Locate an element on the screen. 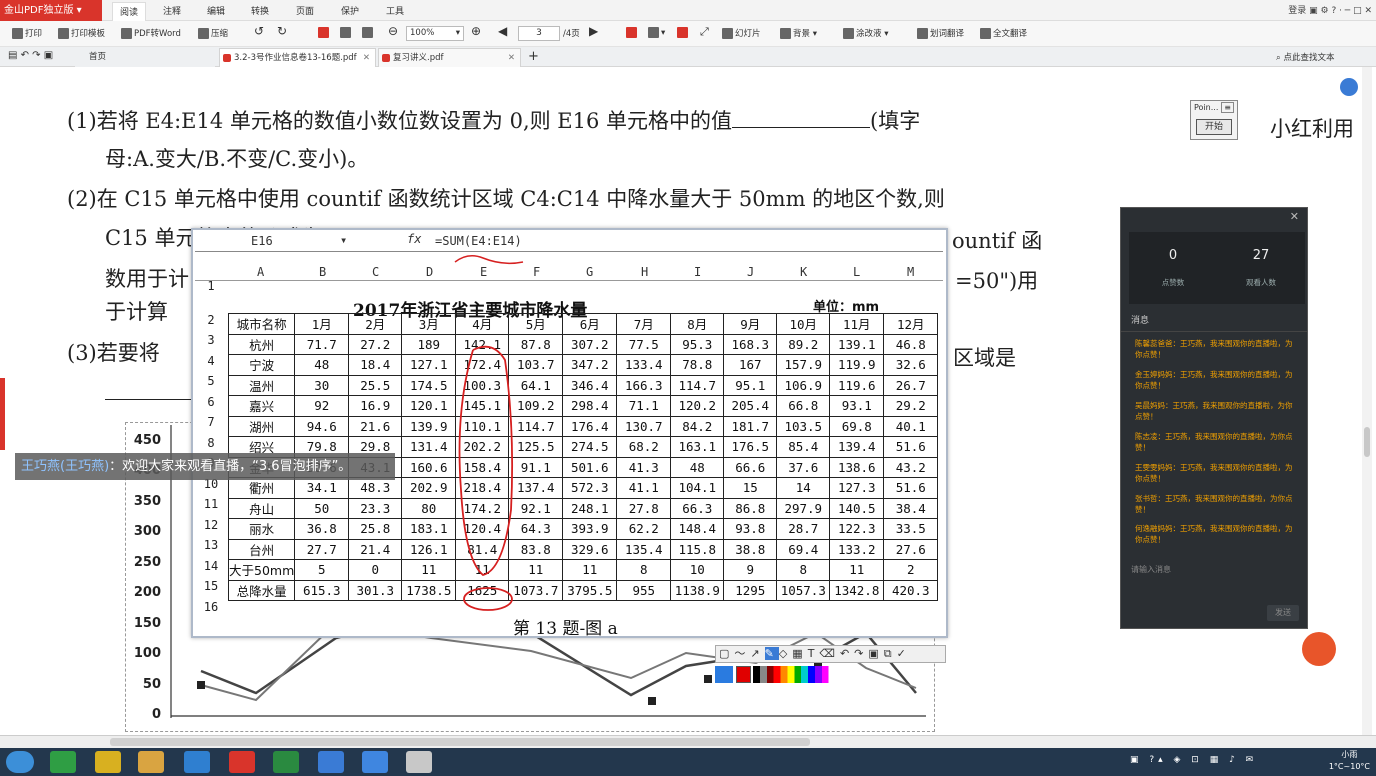  question-line-6: 于计算 is located at coordinates (136, 312).